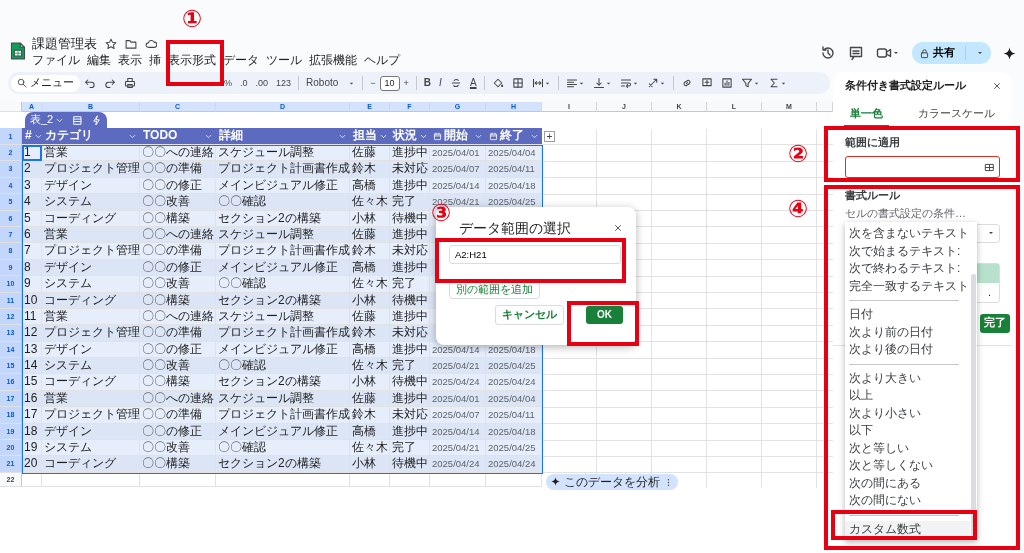 Image resolution: width=1024 pixels, height=553 pixels. Describe the element at coordinates (331, 83) in the screenshot. I see `font-select: Roboto` at that location.